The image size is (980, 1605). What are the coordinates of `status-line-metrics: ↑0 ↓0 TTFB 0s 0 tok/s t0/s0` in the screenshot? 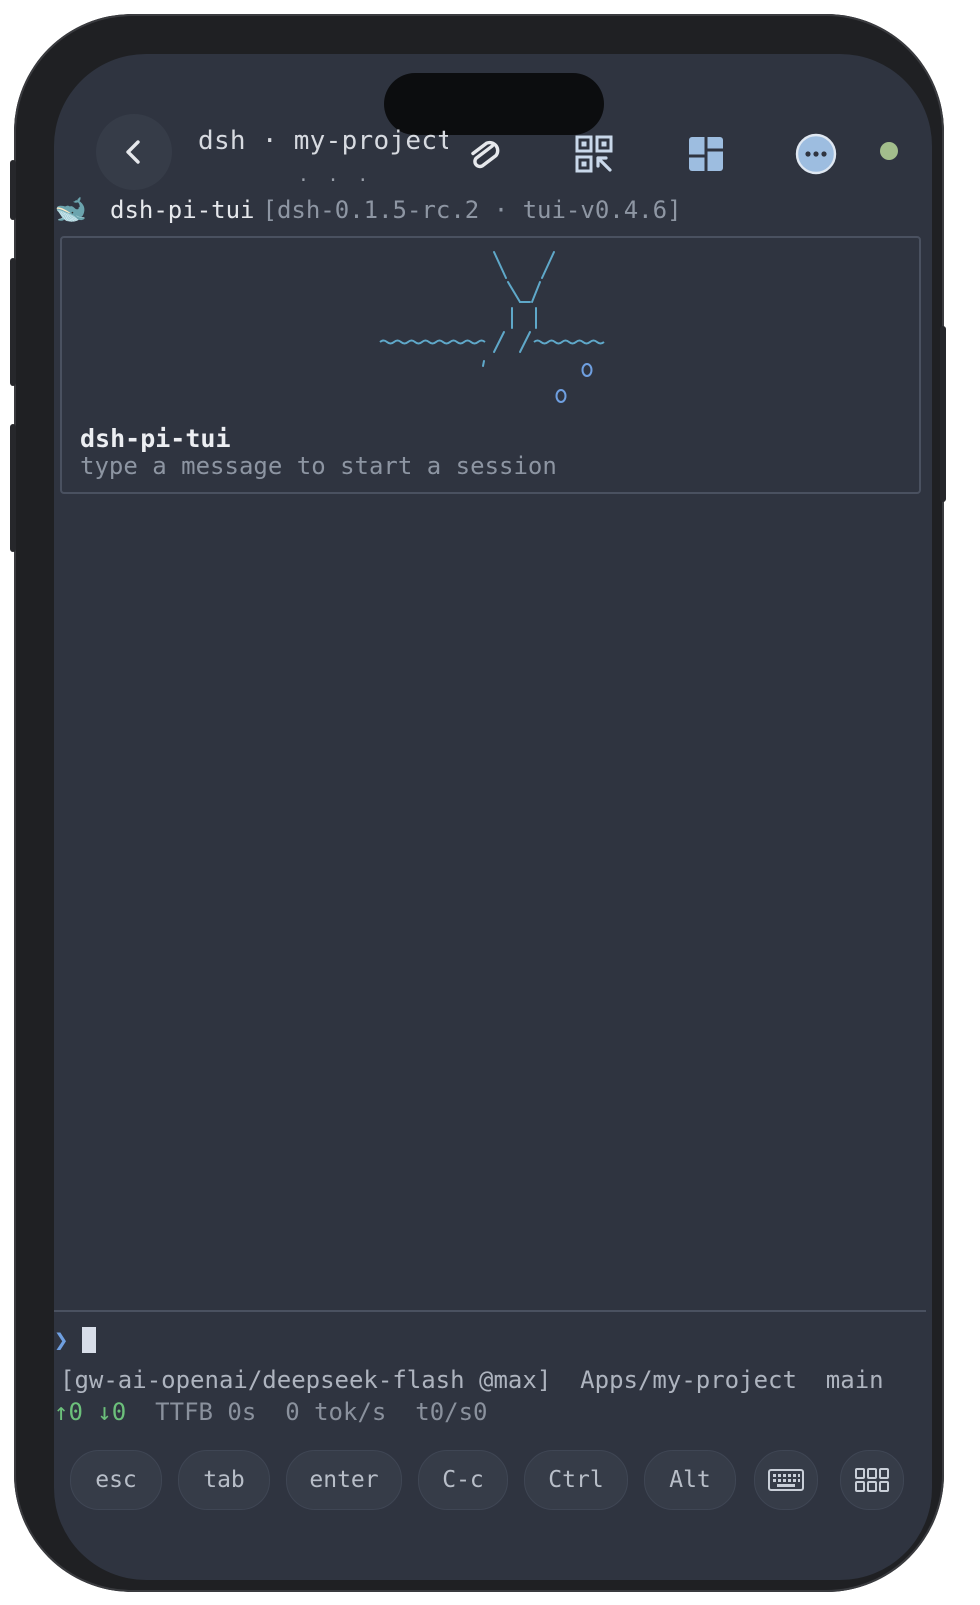 It's located at (271, 1412).